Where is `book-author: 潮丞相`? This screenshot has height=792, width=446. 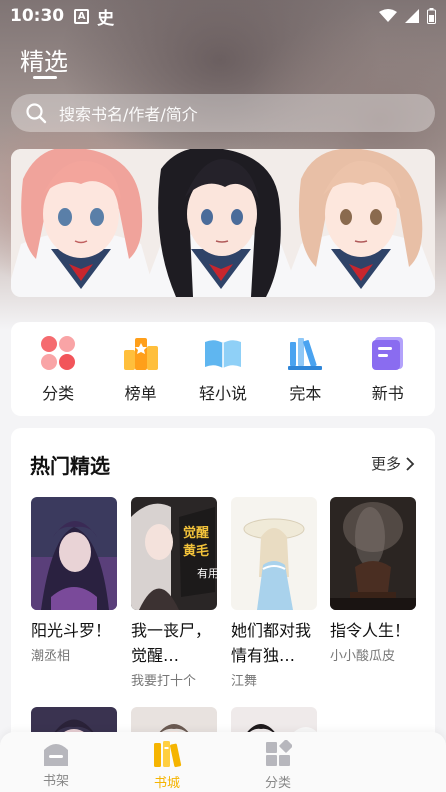
book-author: 潮丞相 is located at coordinates (51, 656).